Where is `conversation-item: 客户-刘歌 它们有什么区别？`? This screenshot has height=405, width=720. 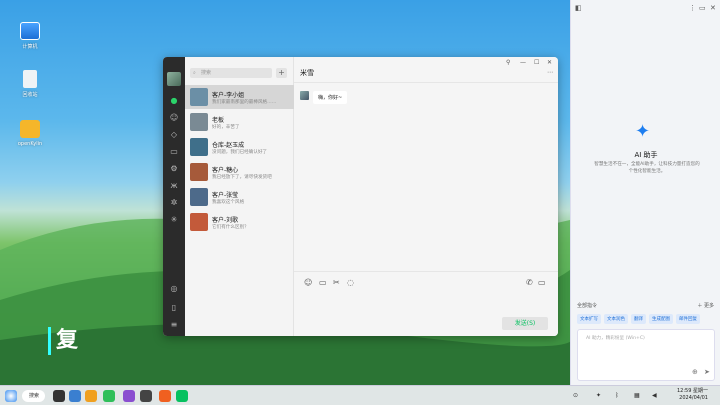 conversation-item: 客户-刘歌 它们有什么区别？ is located at coordinates (239, 222).